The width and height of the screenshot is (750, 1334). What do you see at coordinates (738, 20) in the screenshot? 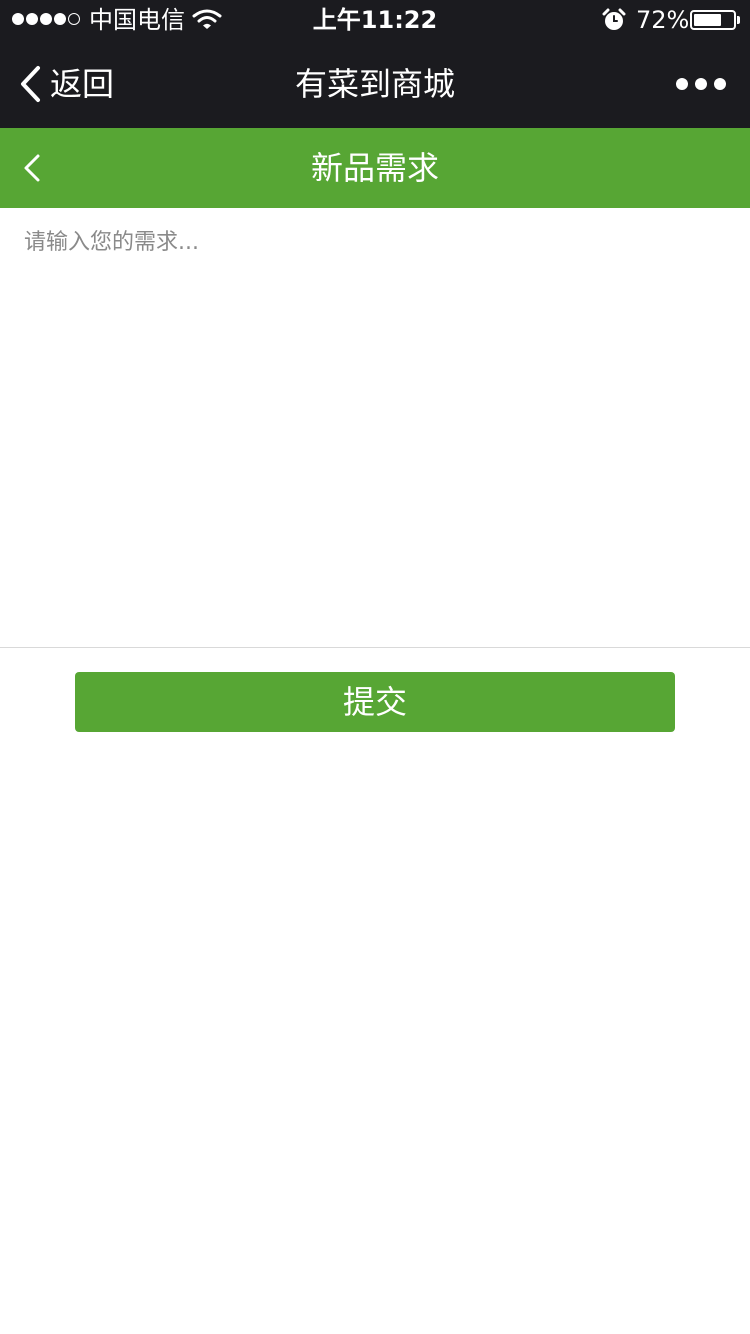
I see `battery-tip` at bounding box center [738, 20].